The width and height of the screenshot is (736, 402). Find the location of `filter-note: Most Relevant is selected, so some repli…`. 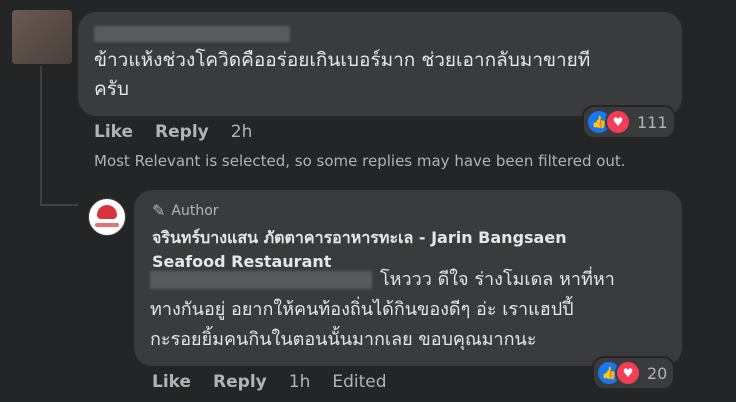

filter-note: Most Relevant is selected, so some repli… is located at coordinates (360, 161).